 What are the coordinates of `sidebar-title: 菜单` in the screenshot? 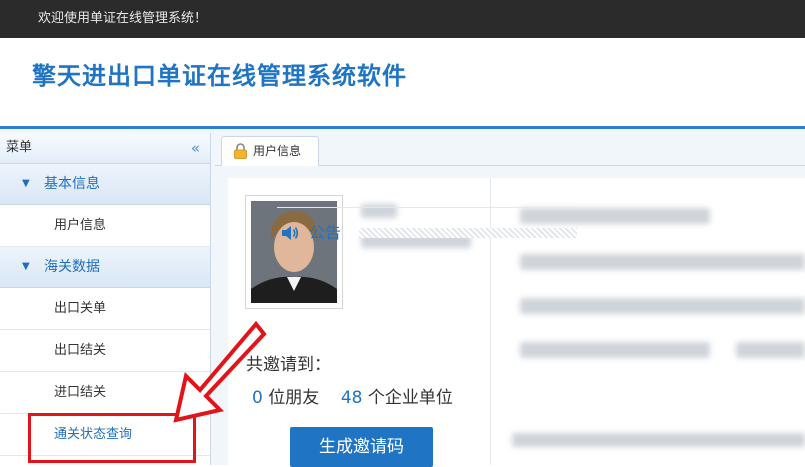 It's located at (19, 147).